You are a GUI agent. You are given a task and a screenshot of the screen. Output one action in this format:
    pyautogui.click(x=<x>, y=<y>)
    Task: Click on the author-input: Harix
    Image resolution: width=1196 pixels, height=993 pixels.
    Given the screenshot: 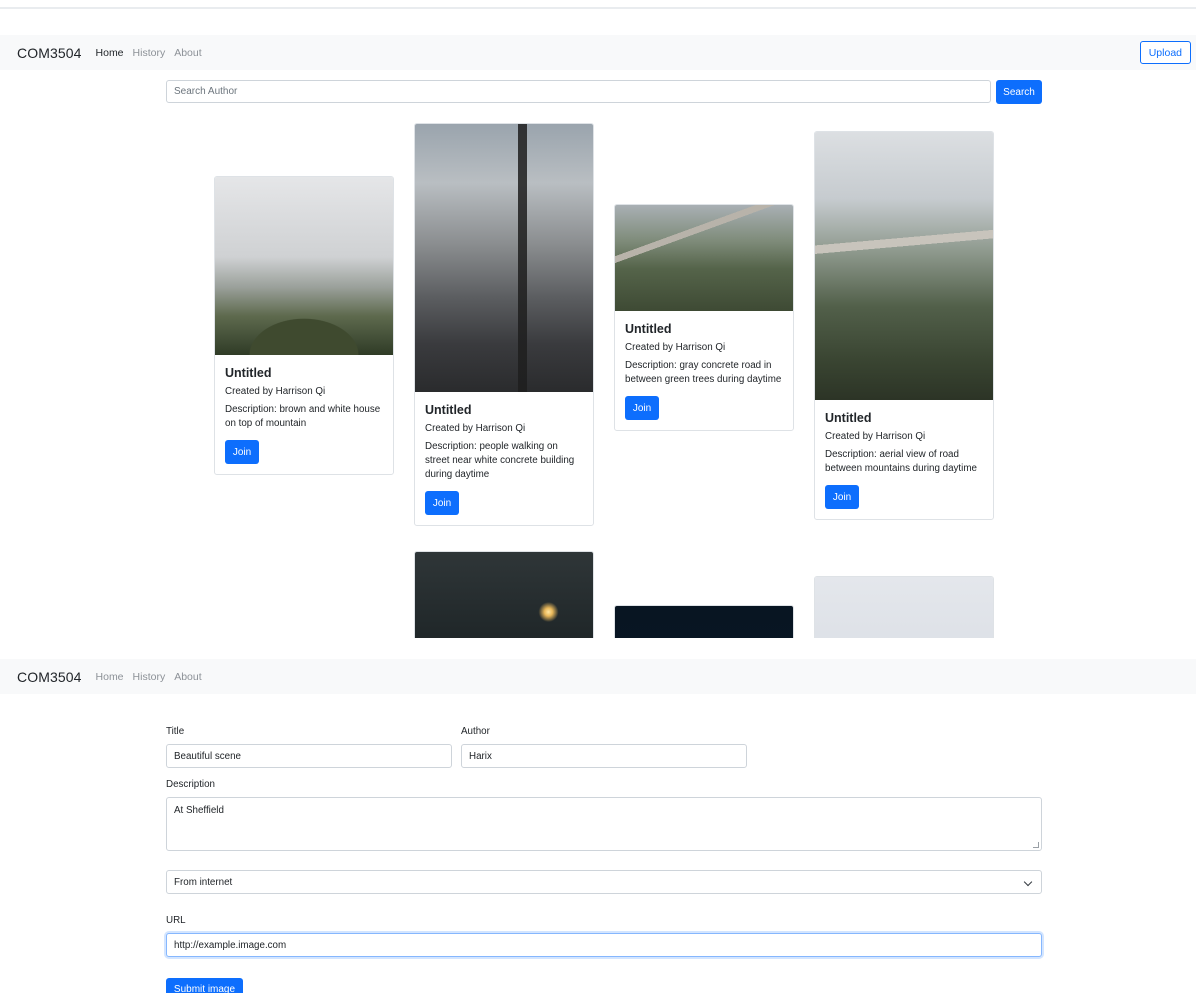 What is the action you would take?
    pyautogui.click(x=604, y=756)
    